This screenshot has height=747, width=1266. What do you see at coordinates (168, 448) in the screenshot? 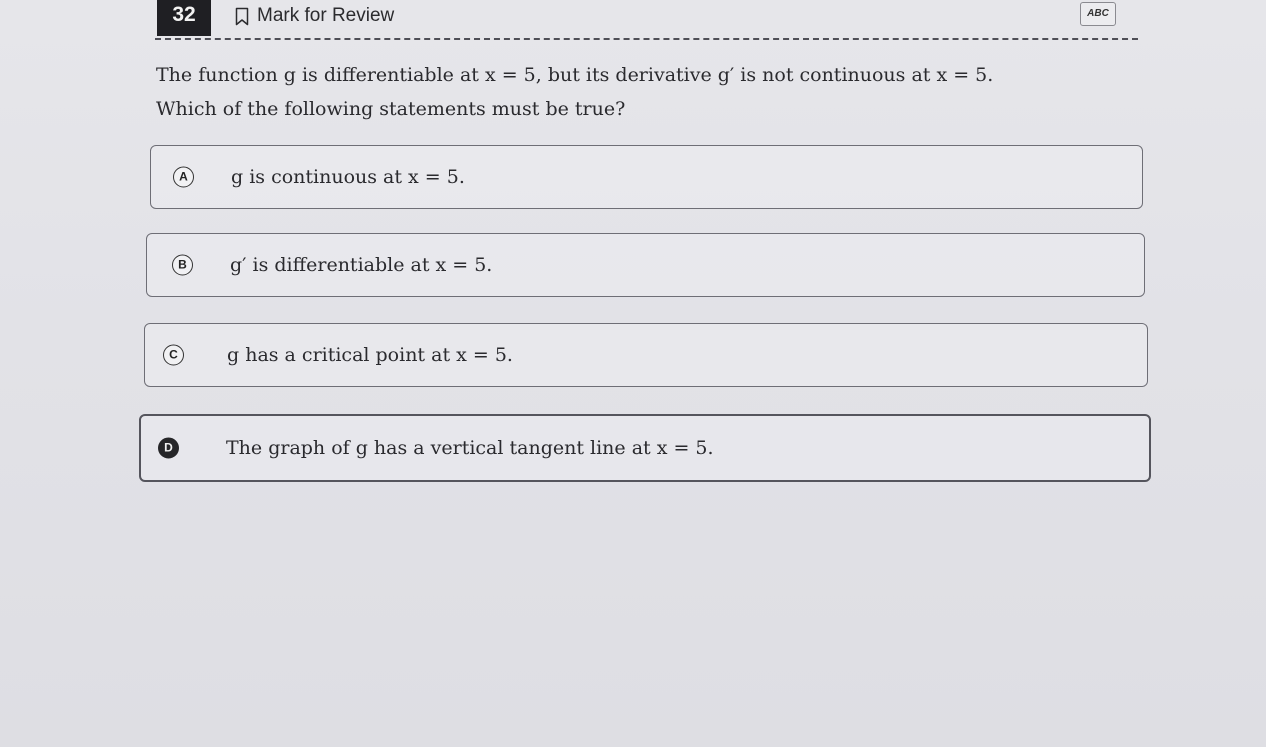
I see `option-letter-d: D` at bounding box center [168, 448].